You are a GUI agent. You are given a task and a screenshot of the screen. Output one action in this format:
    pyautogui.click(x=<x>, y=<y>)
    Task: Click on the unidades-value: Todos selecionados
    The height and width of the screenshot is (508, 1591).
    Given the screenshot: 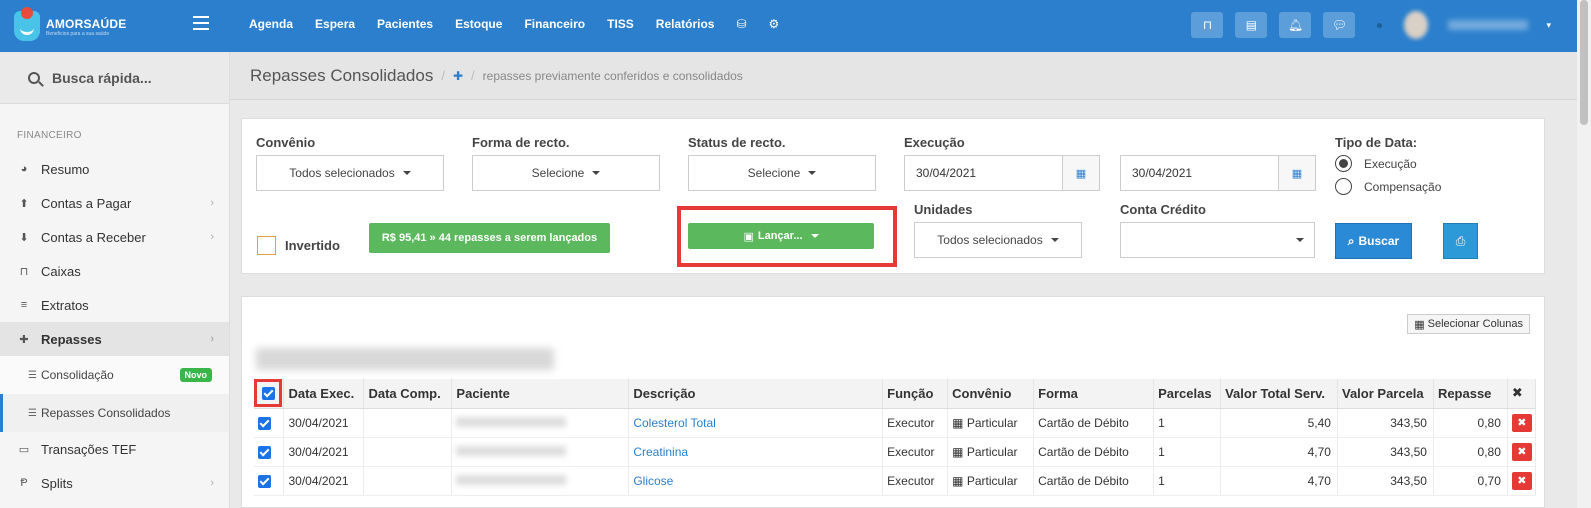 What is the action you would take?
    pyautogui.click(x=990, y=240)
    